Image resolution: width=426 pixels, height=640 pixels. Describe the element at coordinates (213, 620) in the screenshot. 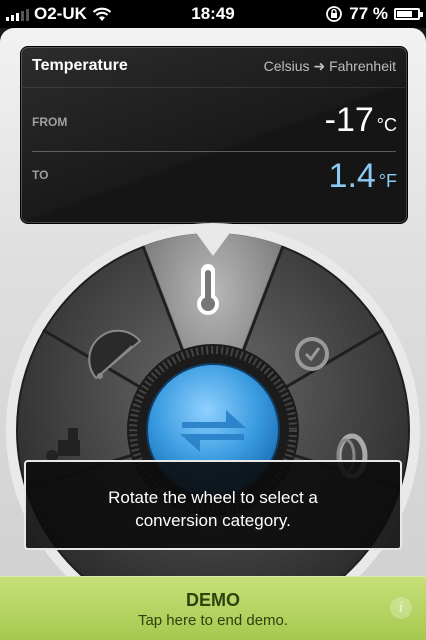

I see `demo-subtitle: Tap here to end demo.` at that location.